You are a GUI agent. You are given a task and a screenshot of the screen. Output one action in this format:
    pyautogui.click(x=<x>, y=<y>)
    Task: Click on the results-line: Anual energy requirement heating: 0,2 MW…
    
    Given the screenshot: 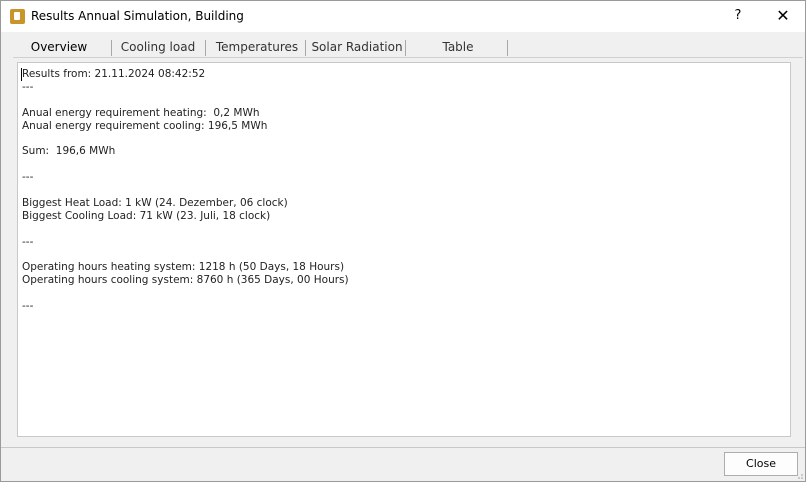 What is the action you would take?
    pyautogui.click(x=141, y=112)
    